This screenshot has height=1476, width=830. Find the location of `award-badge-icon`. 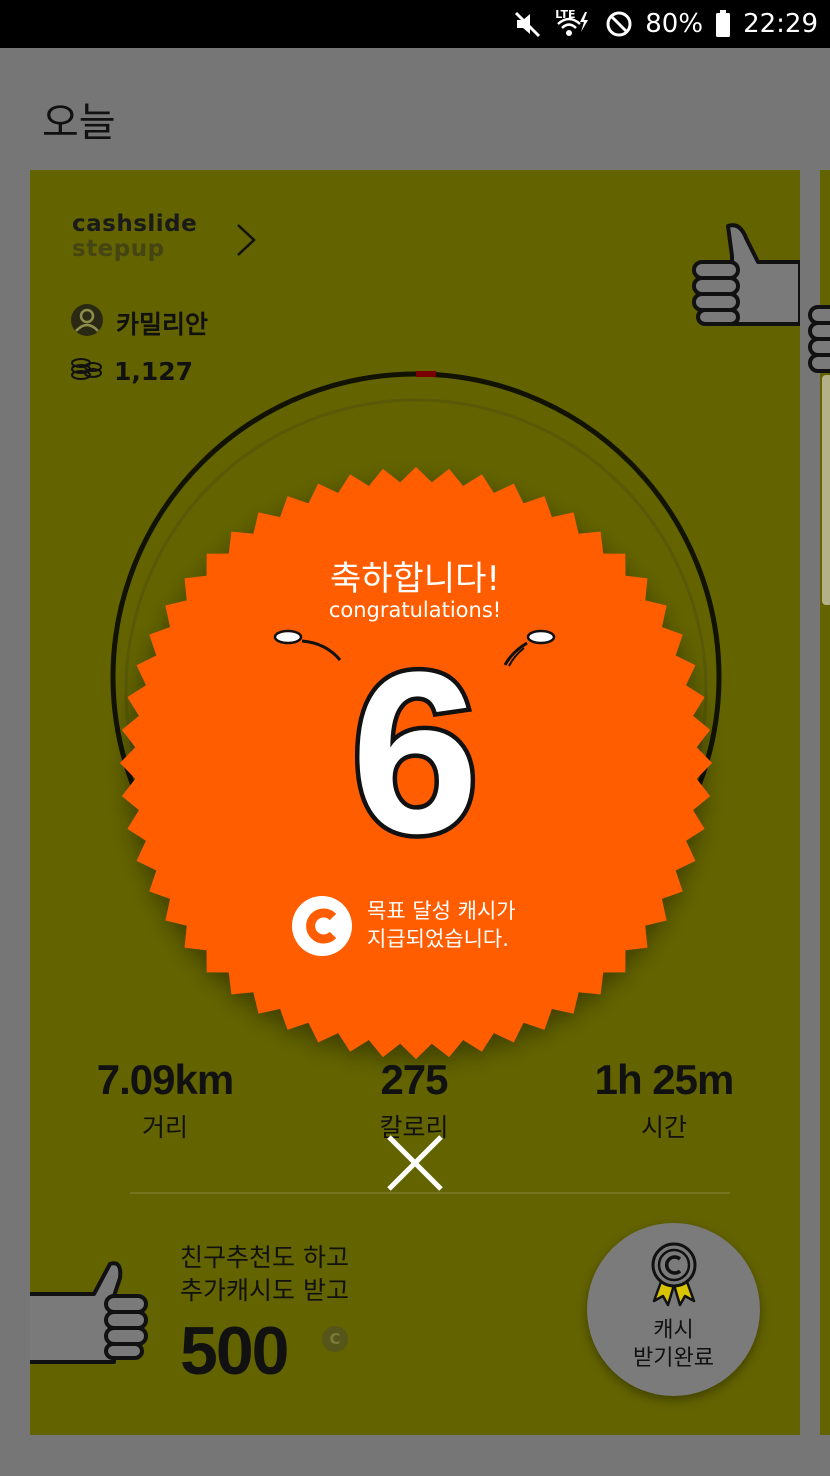

award-badge-icon is located at coordinates (674, 1274).